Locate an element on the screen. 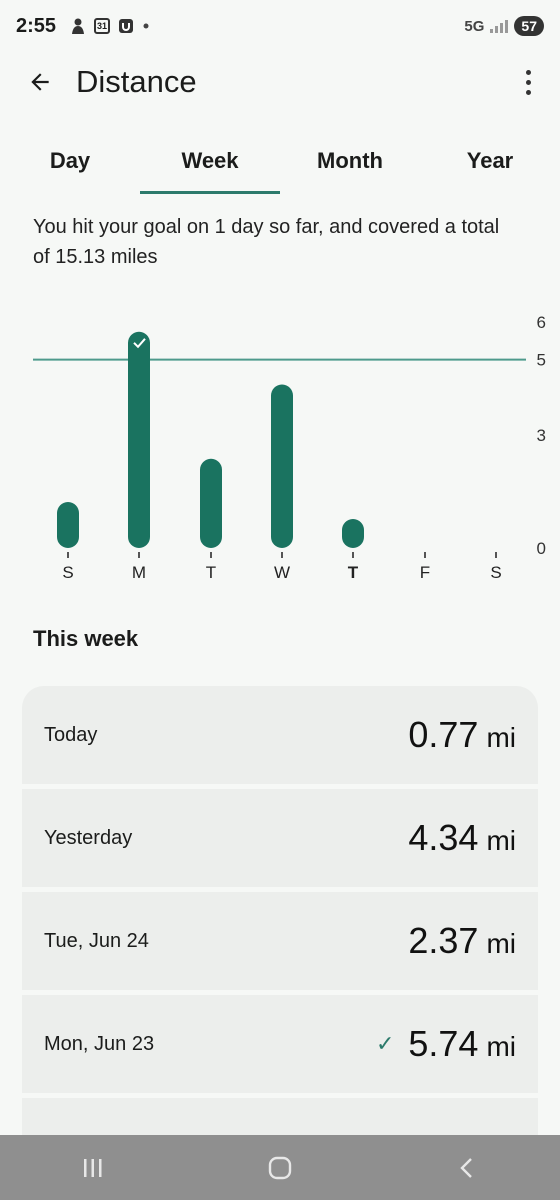 This screenshot has width=560, height=1200. system-nav-bar is located at coordinates (280, 1167).